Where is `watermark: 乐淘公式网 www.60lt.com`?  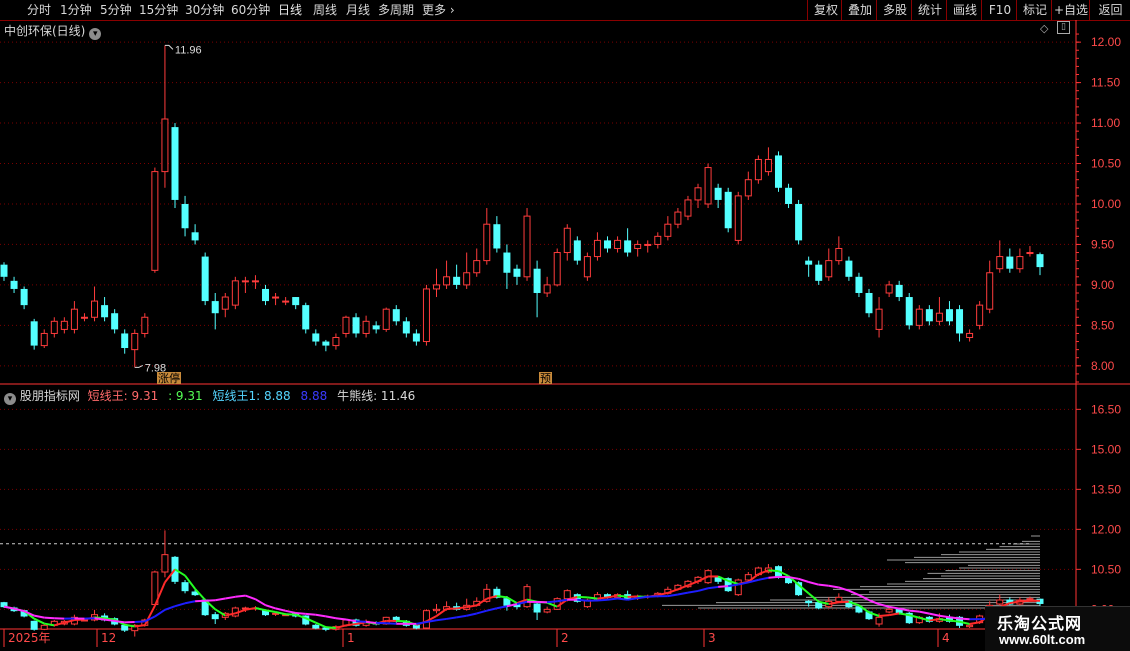
watermark: 乐淘公式网 www.60lt.com is located at coordinates (1057, 628).